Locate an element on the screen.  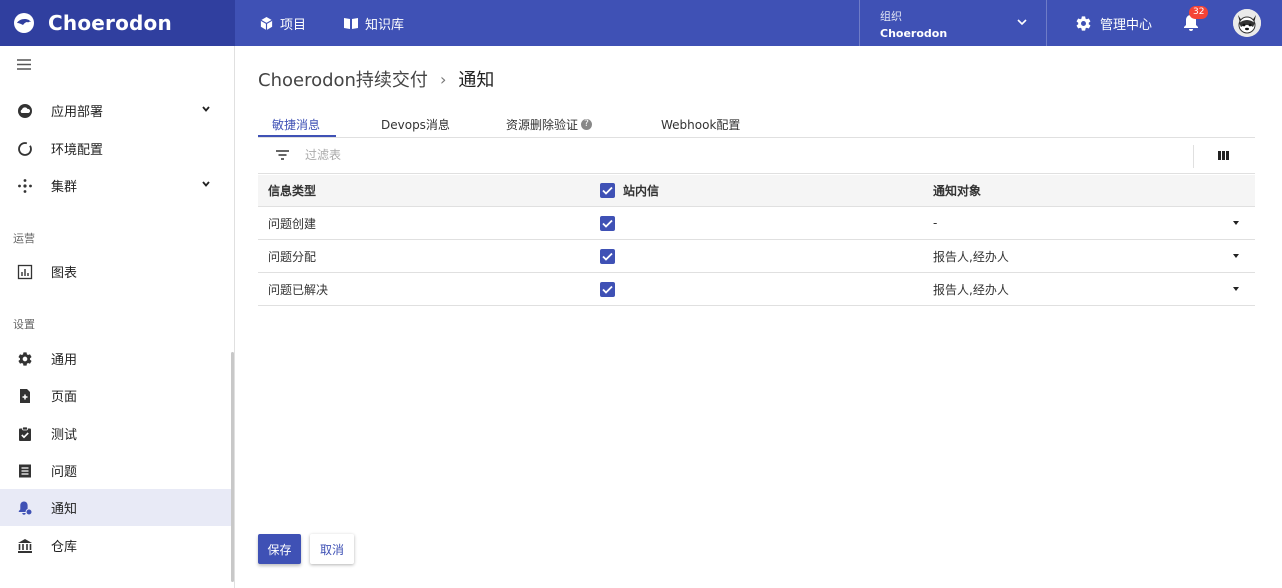
sidebar-item-test: 测试 is located at coordinates (115, 433).